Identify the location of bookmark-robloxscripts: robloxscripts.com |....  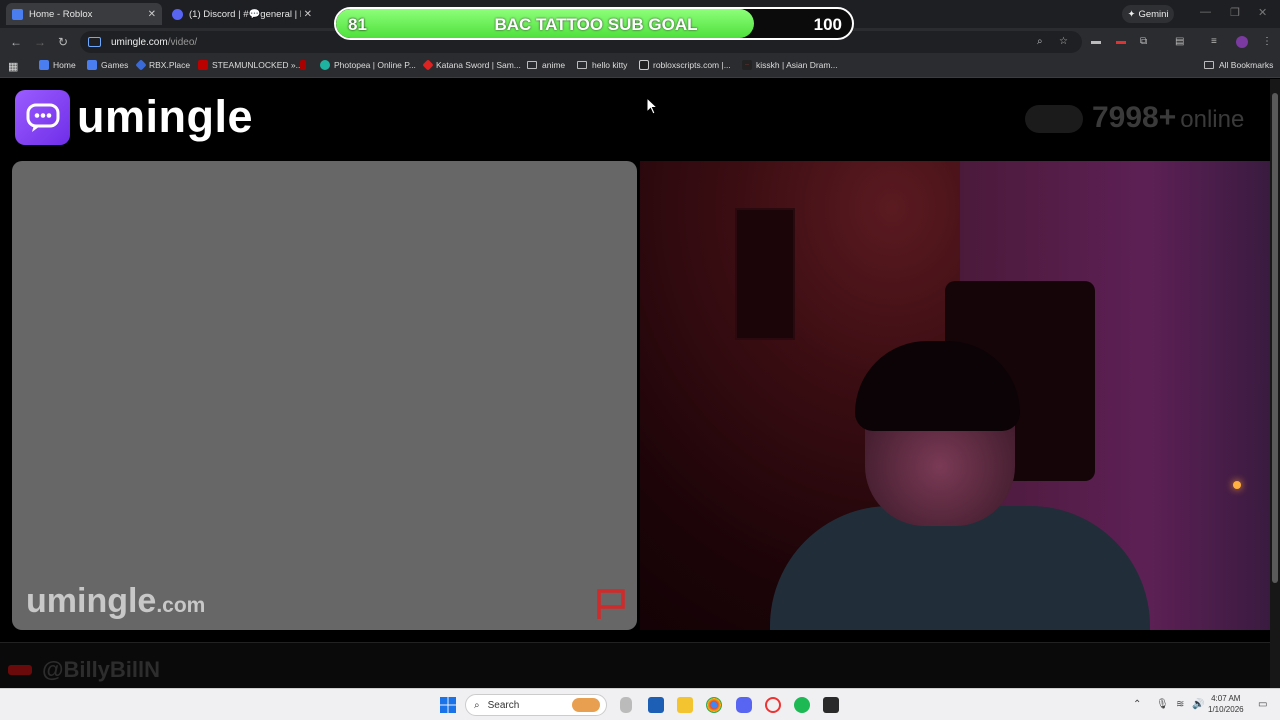
(685, 65).